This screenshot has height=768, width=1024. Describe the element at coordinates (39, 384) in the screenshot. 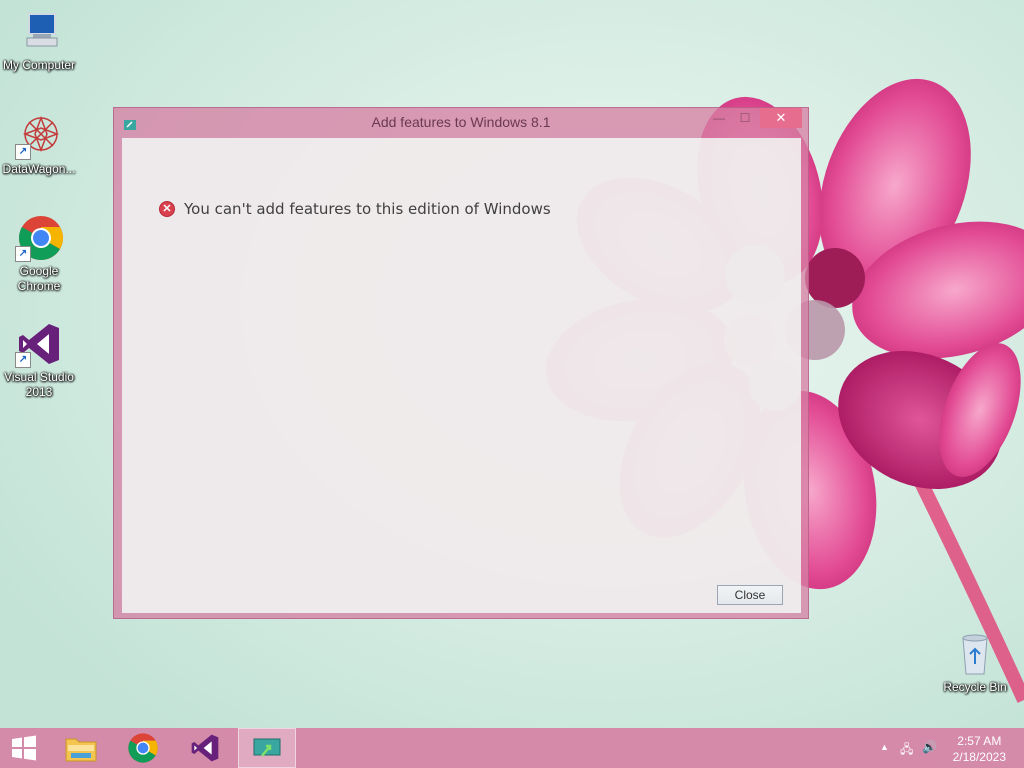

I see `desktop-icon-label: Visual Studio 2013` at that location.